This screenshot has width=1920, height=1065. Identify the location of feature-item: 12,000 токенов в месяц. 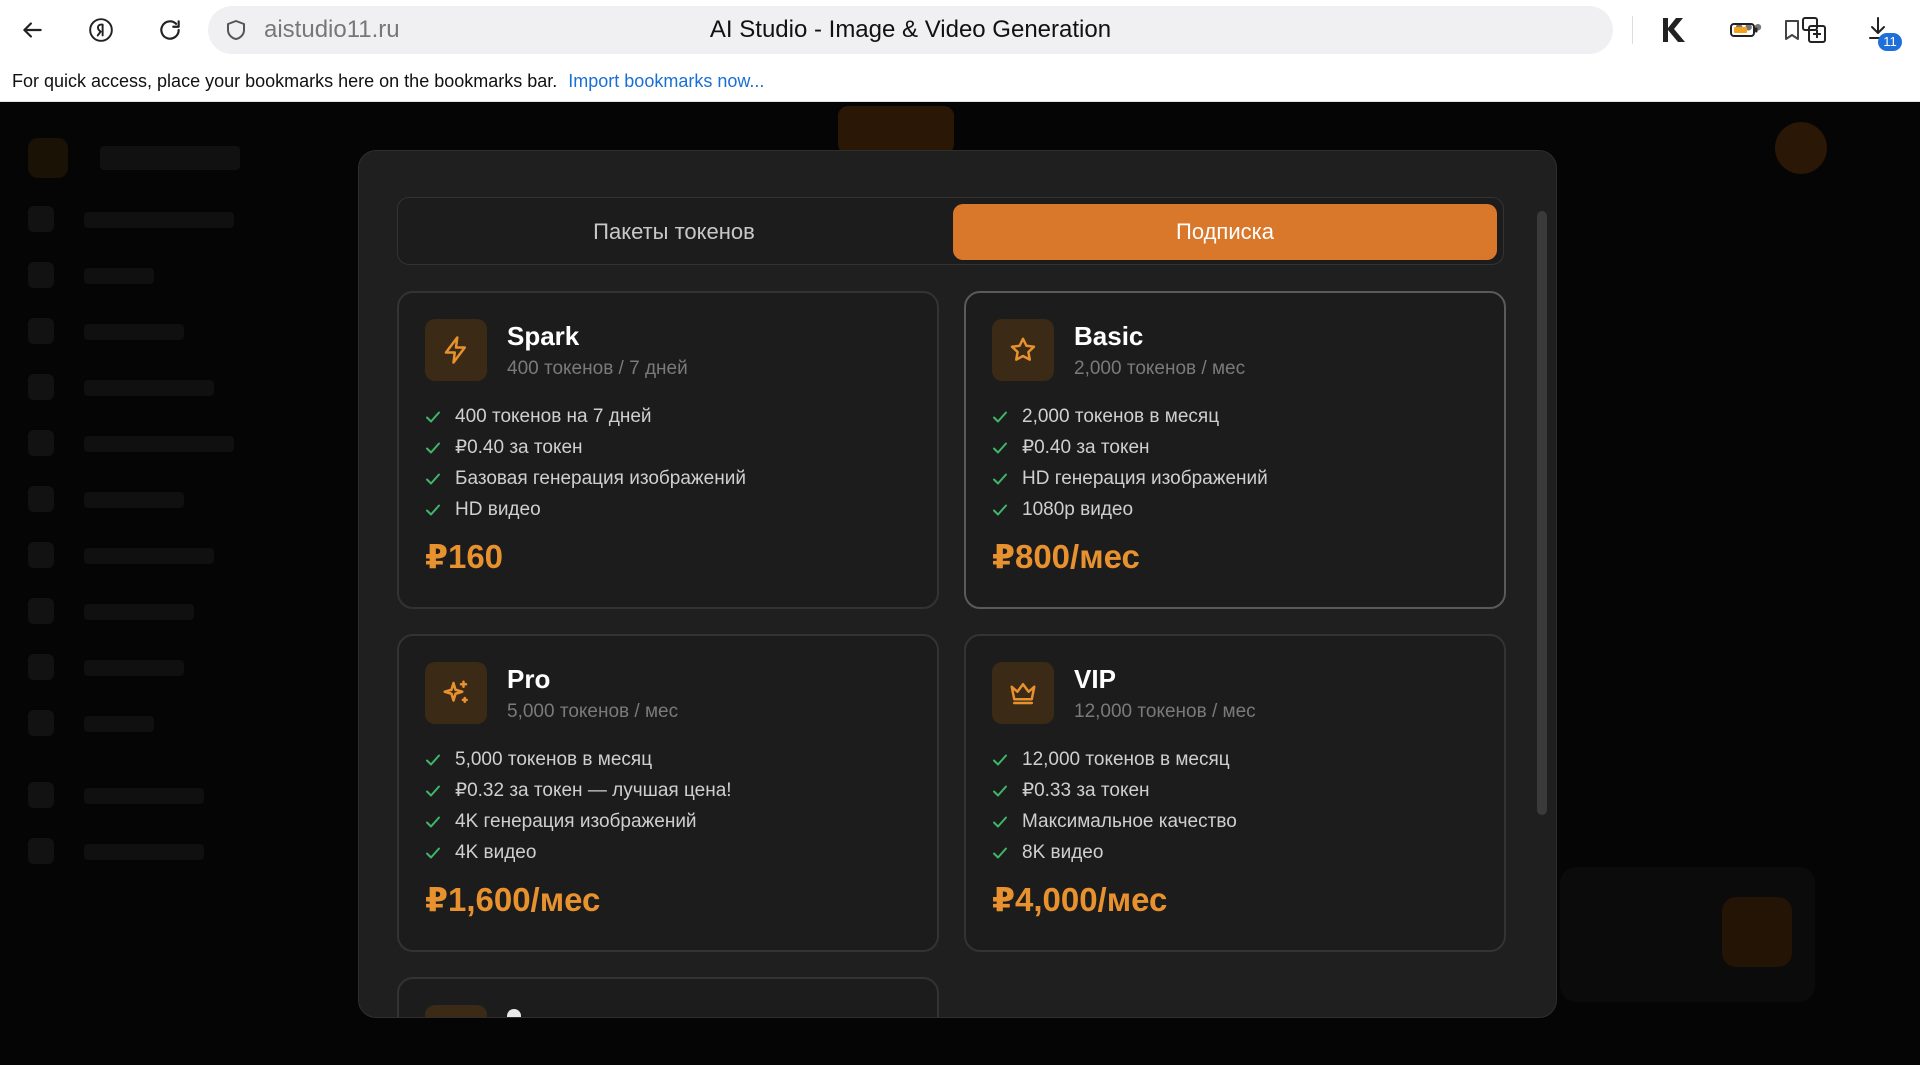
(1114, 759).